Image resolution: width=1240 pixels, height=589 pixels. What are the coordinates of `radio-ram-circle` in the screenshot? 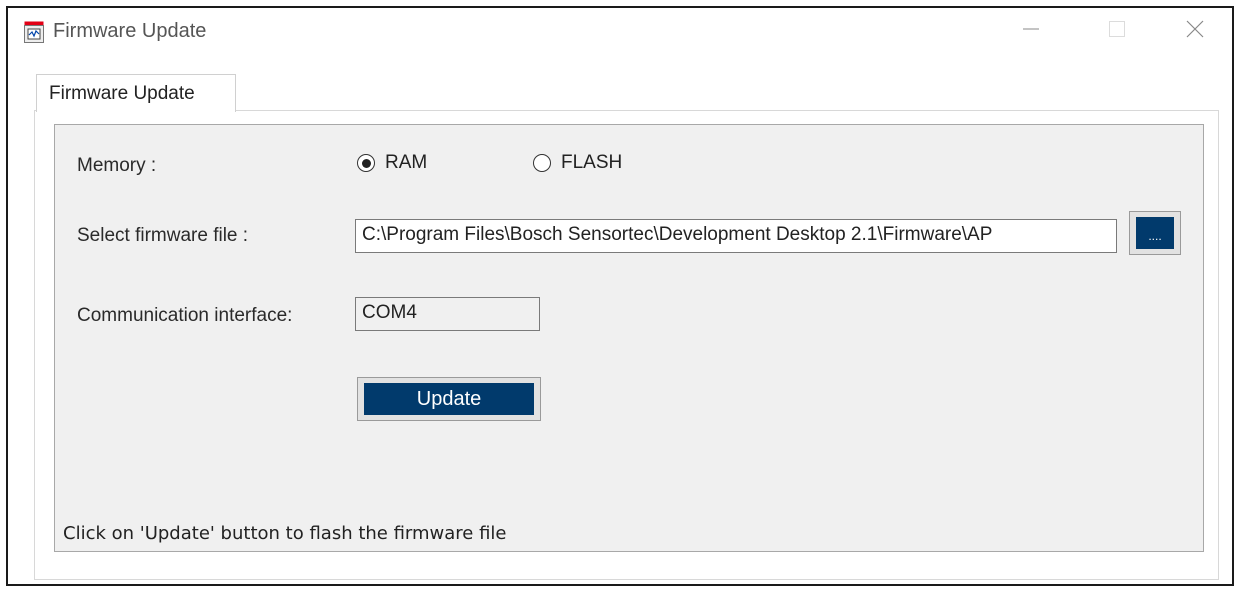 It's located at (366, 163).